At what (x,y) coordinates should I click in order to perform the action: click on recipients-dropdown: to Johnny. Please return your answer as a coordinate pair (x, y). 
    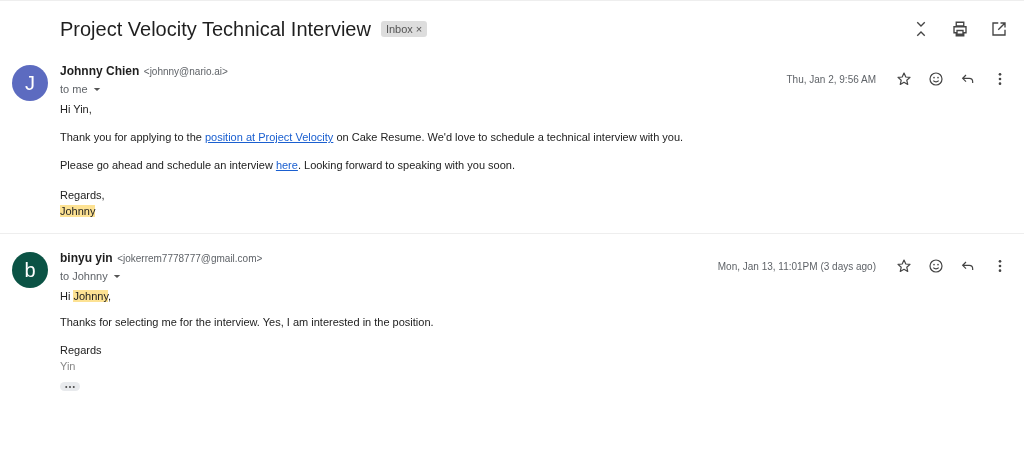
    Looking at the image, I should click on (90, 276).